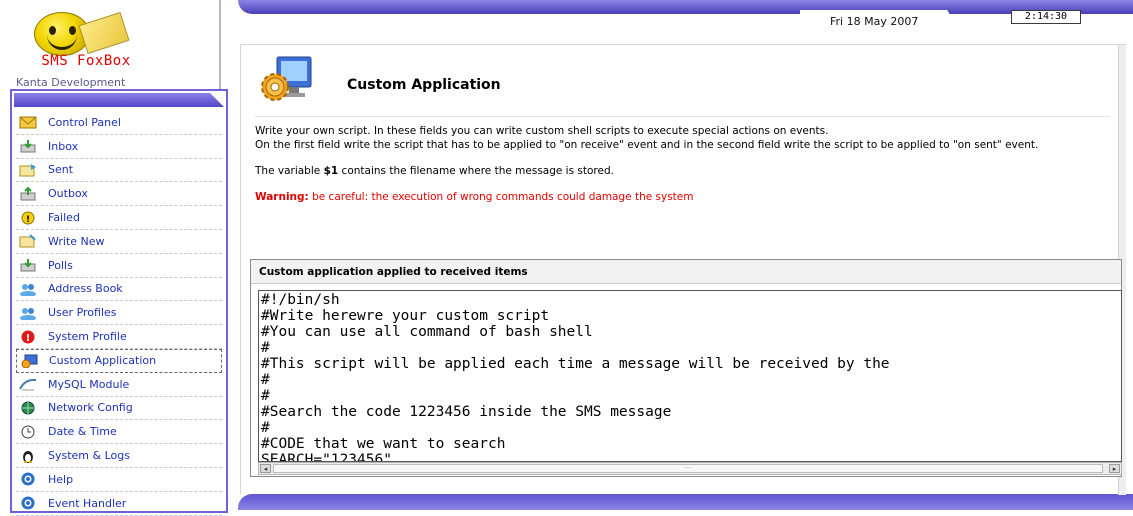 The height and width of the screenshot is (516, 1133). What do you see at coordinates (28, 241) in the screenshot?
I see `write-new-icon` at bounding box center [28, 241].